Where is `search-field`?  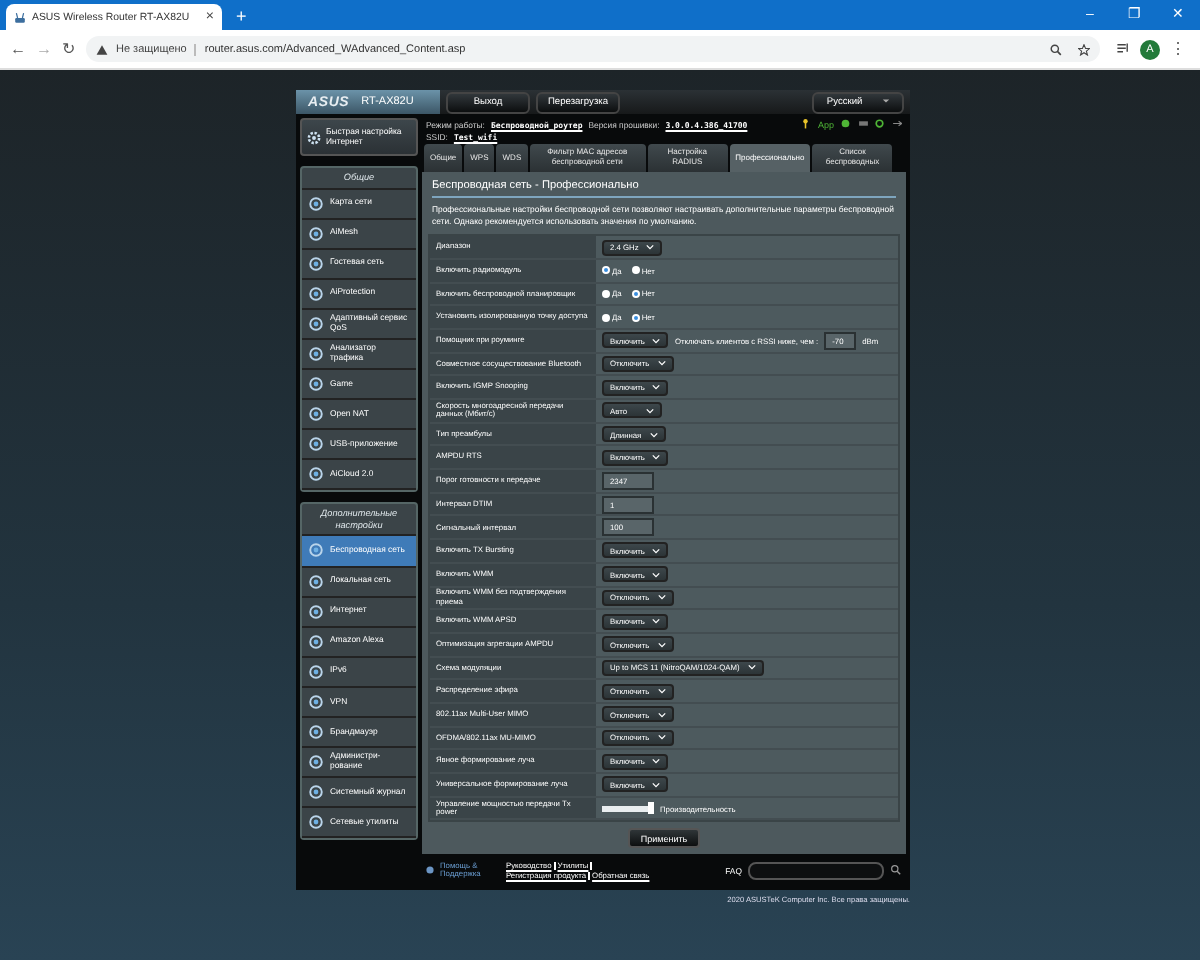 search-field is located at coordinates (816, 870).